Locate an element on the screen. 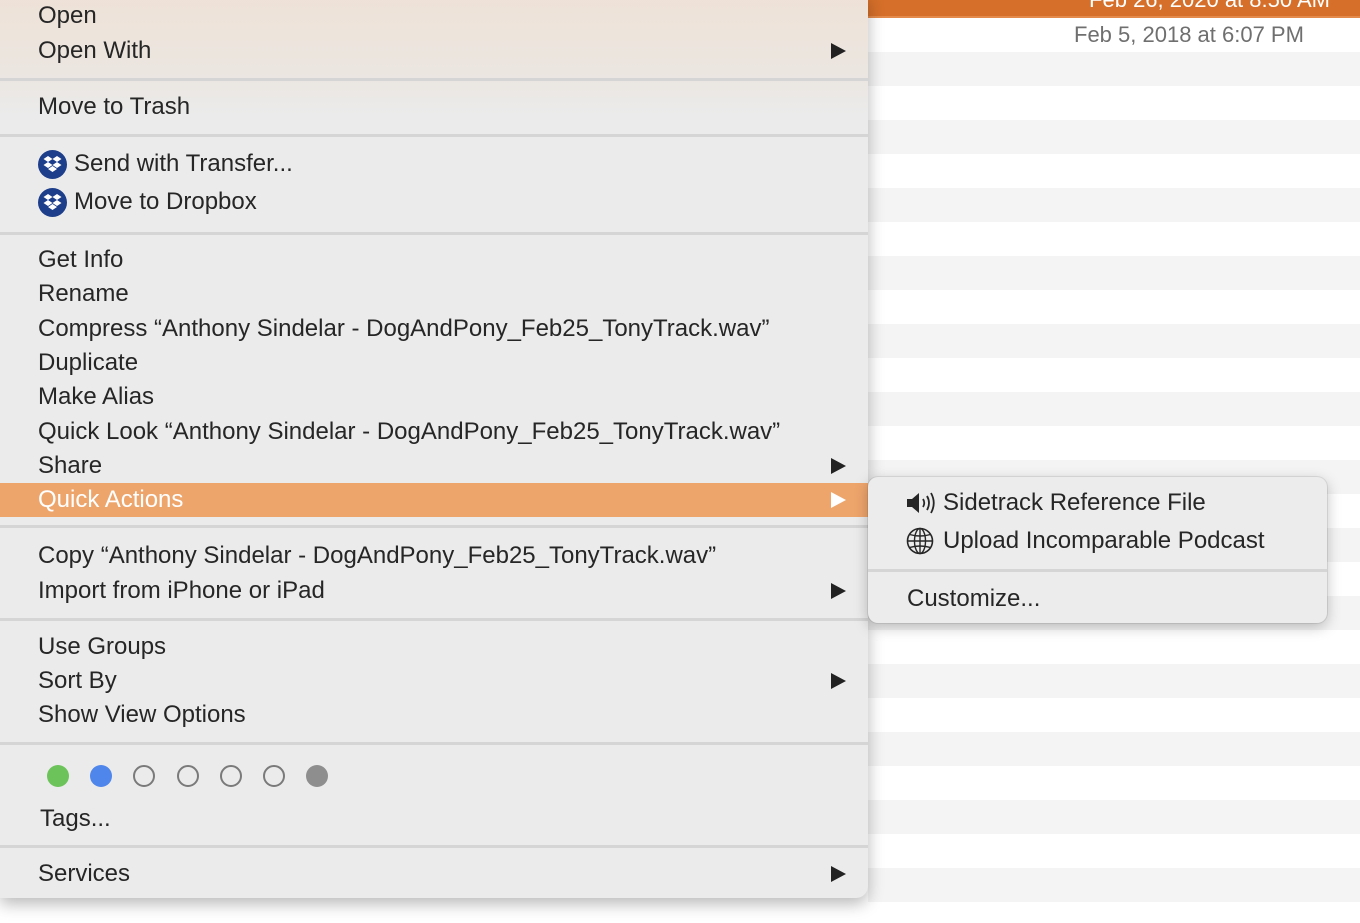  menu-item-get-info: Get Info is located at coordinates (434, 260).